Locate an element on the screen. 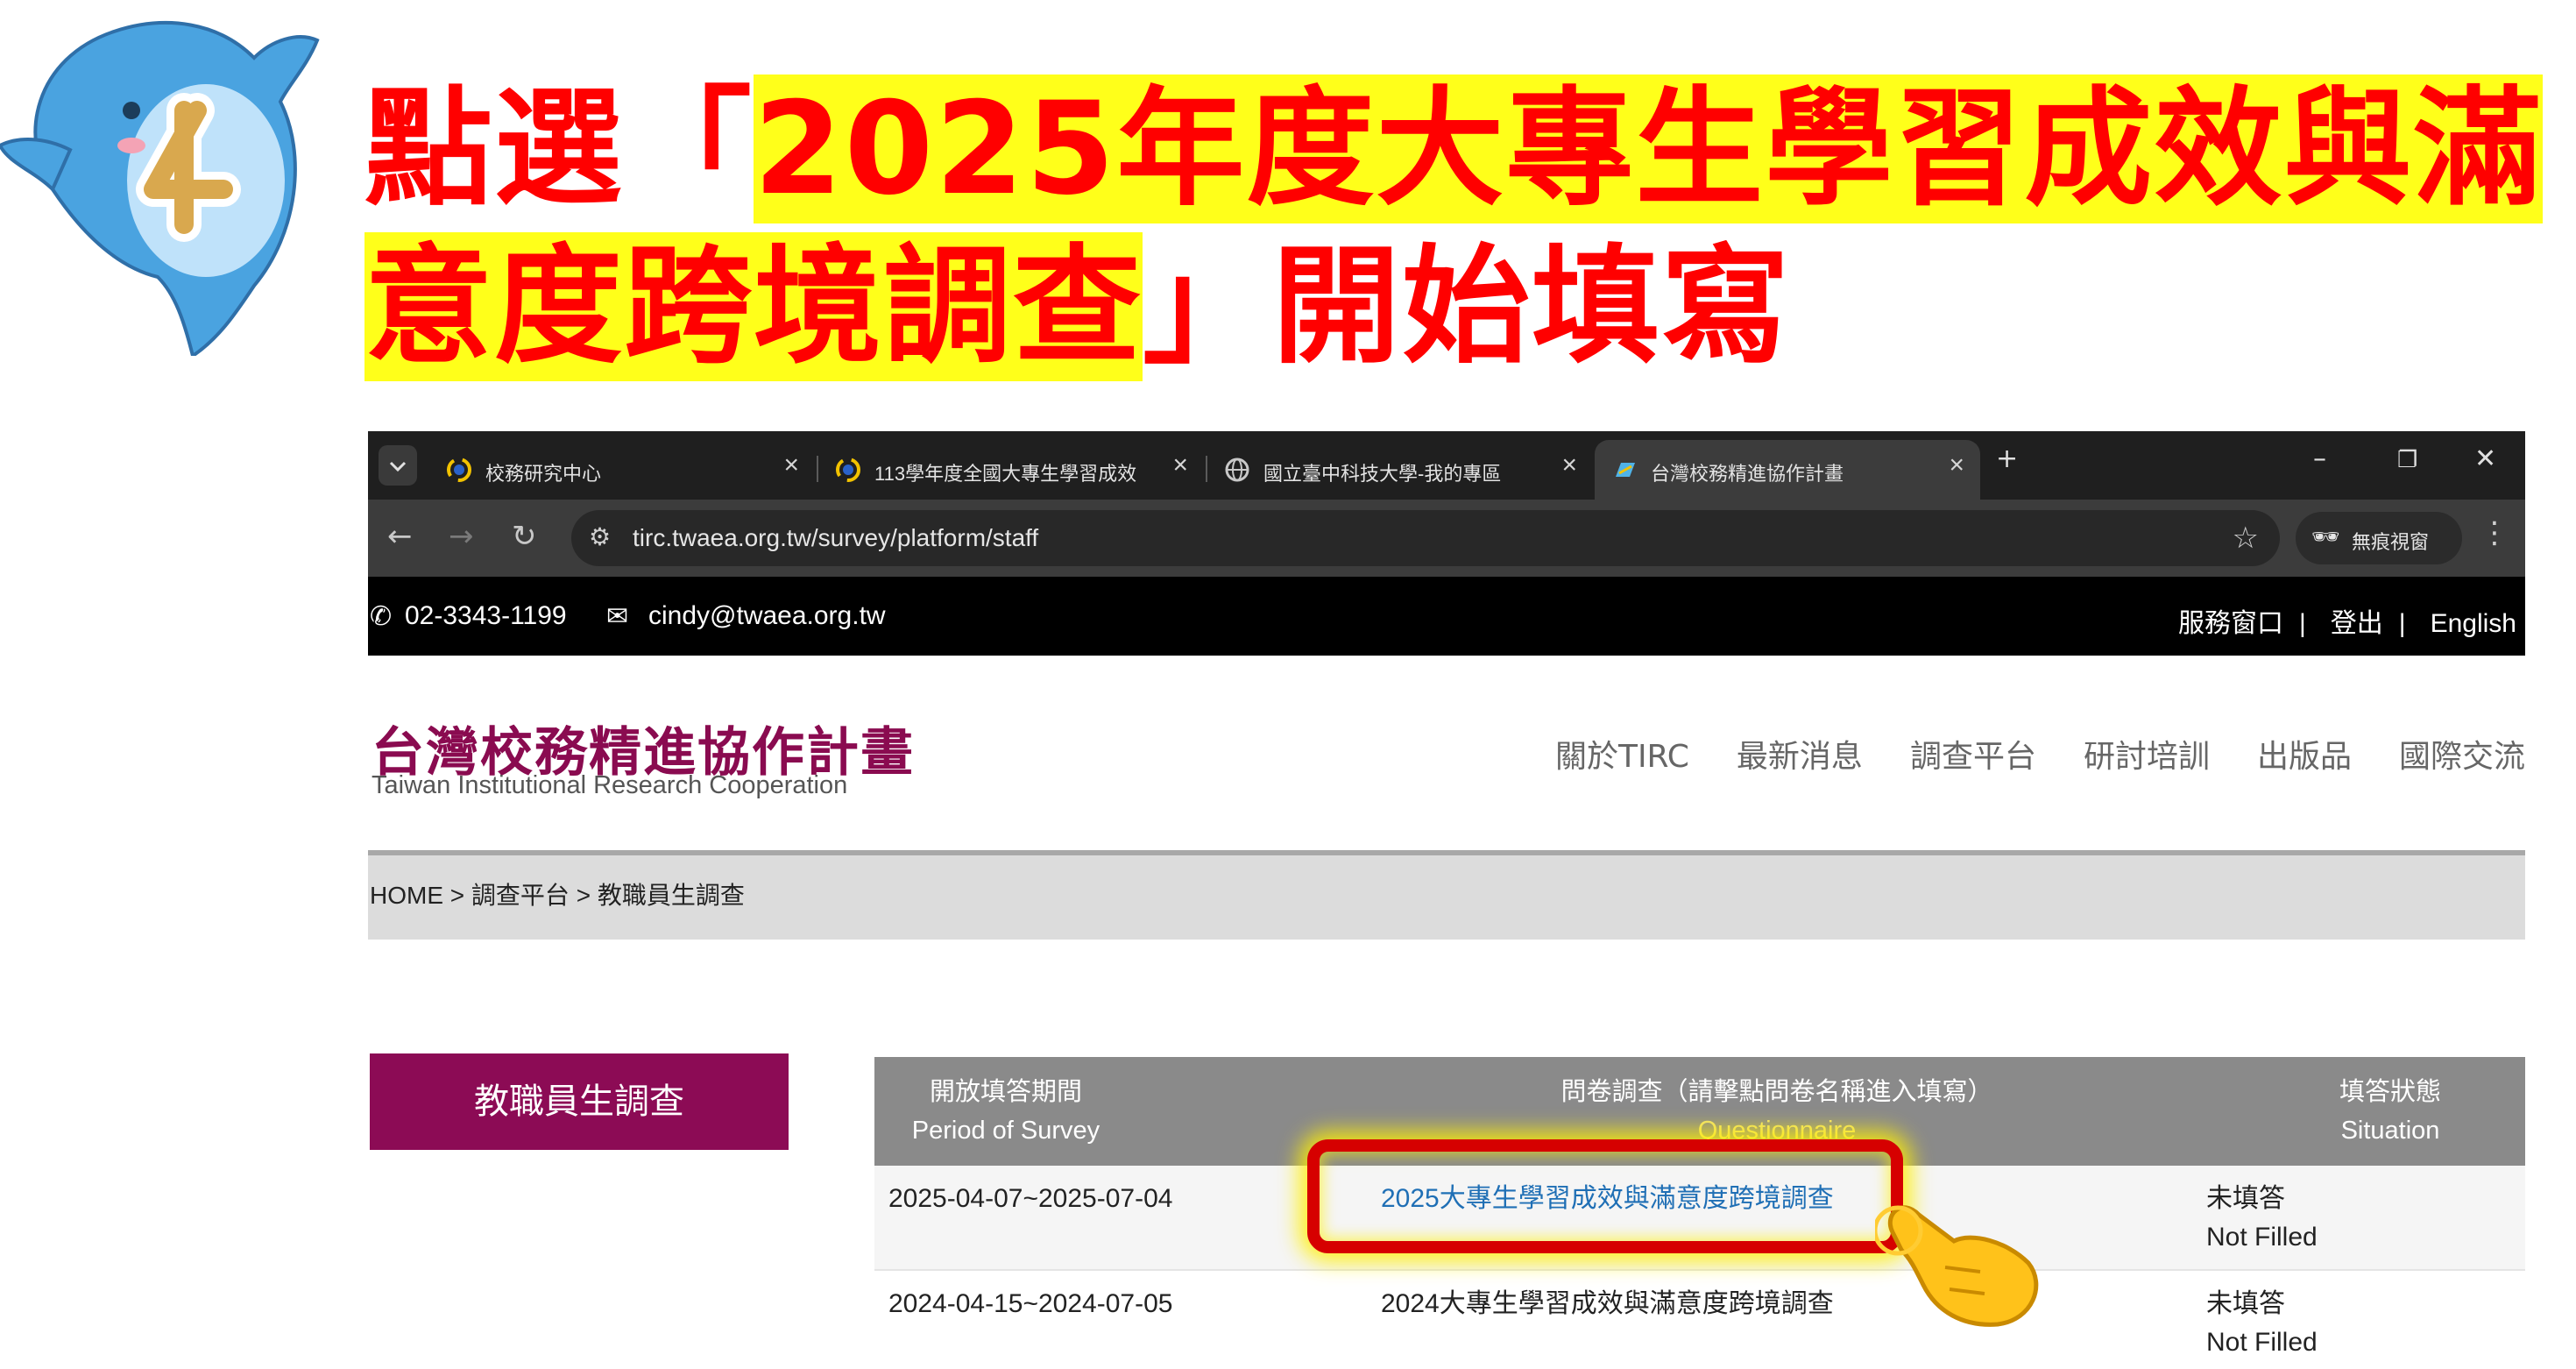 This screenshot has height=1369, width=2576. chevron-down-icon is located at coordinates (398, 466).